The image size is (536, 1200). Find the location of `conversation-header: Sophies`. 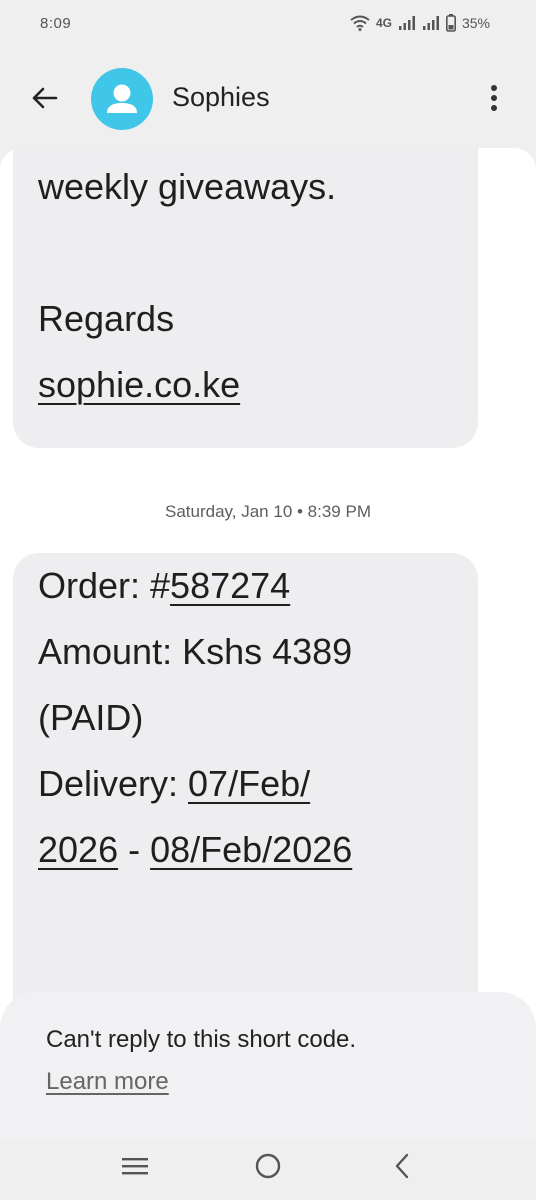

conversation-header: Sophies is located at coordinates (268, 99).